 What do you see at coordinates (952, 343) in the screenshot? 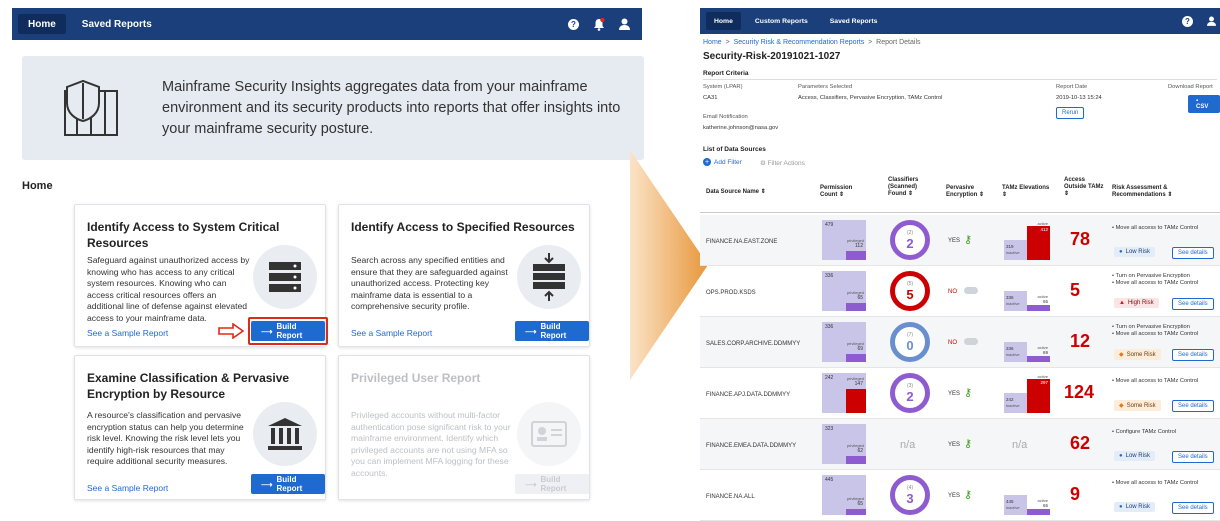
I see `encryption-status: NO` at bounding box center [952, 343].